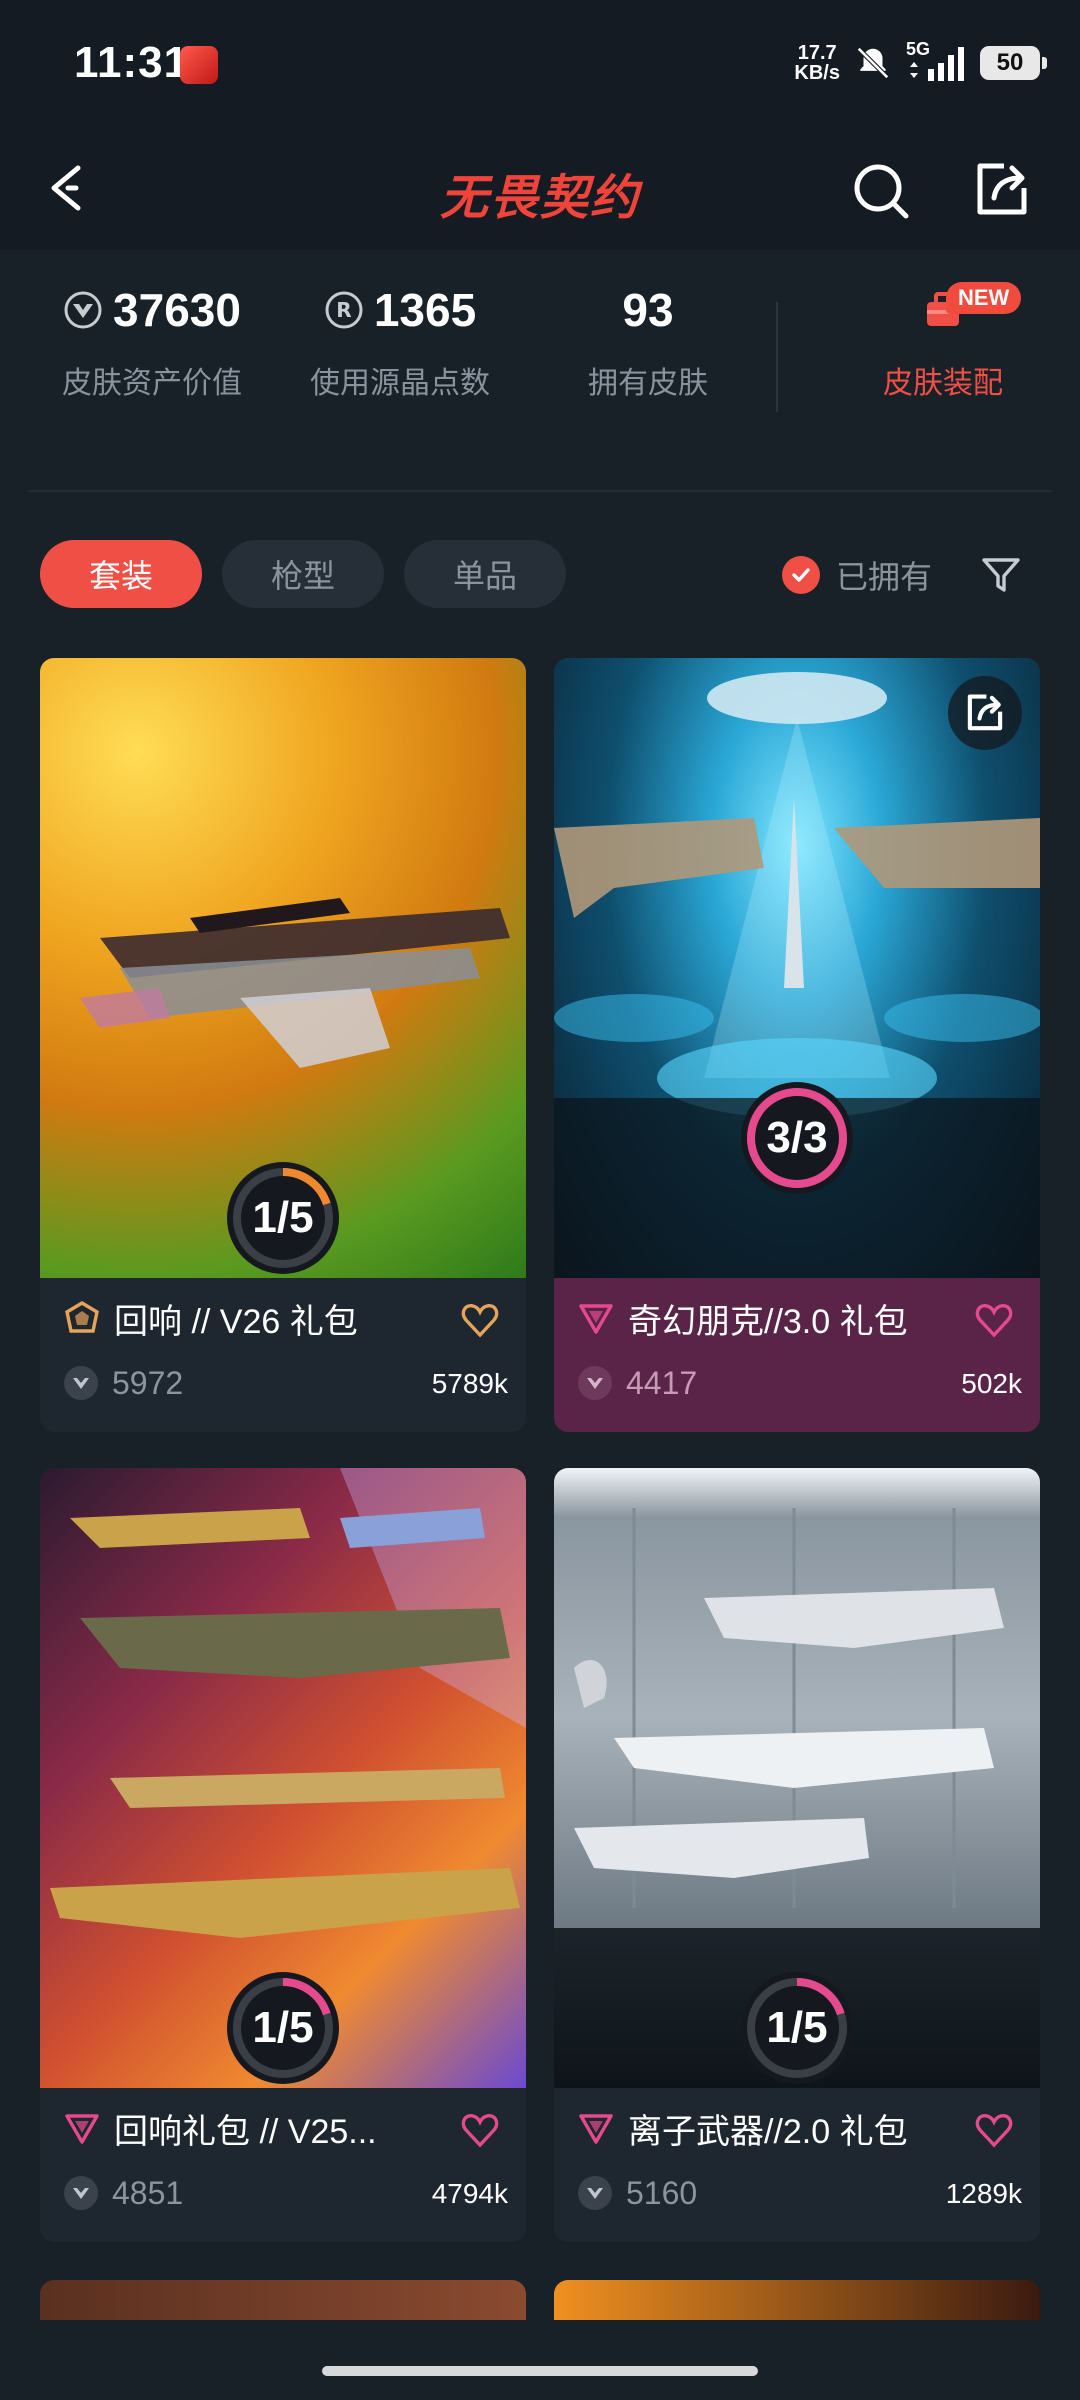 Image resolution: width=1080 pixels, height=2400 pixels. What do you see at coordinates (303, 574) in the screenshot?
I see `tab-weapon-type: 枪型` at bounding box center [303, 574].